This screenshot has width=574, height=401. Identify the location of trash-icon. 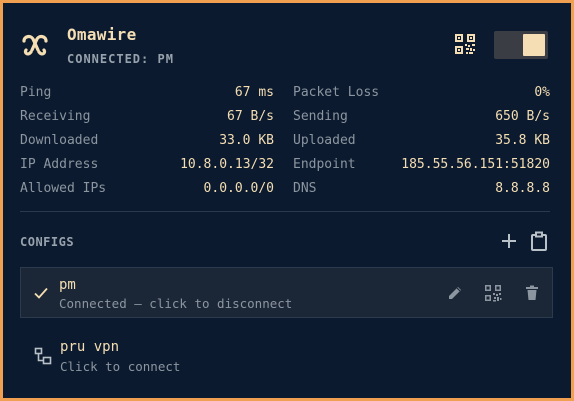
(532, 293).